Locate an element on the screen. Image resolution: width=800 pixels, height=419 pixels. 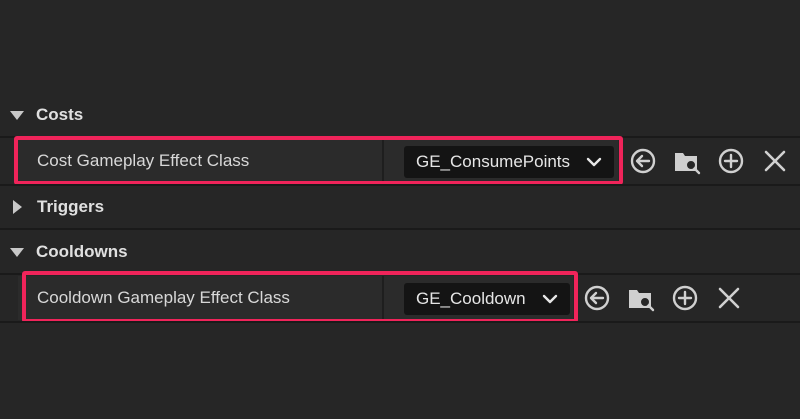
section-title: Cooldowns is located at coordinates (82, 251).